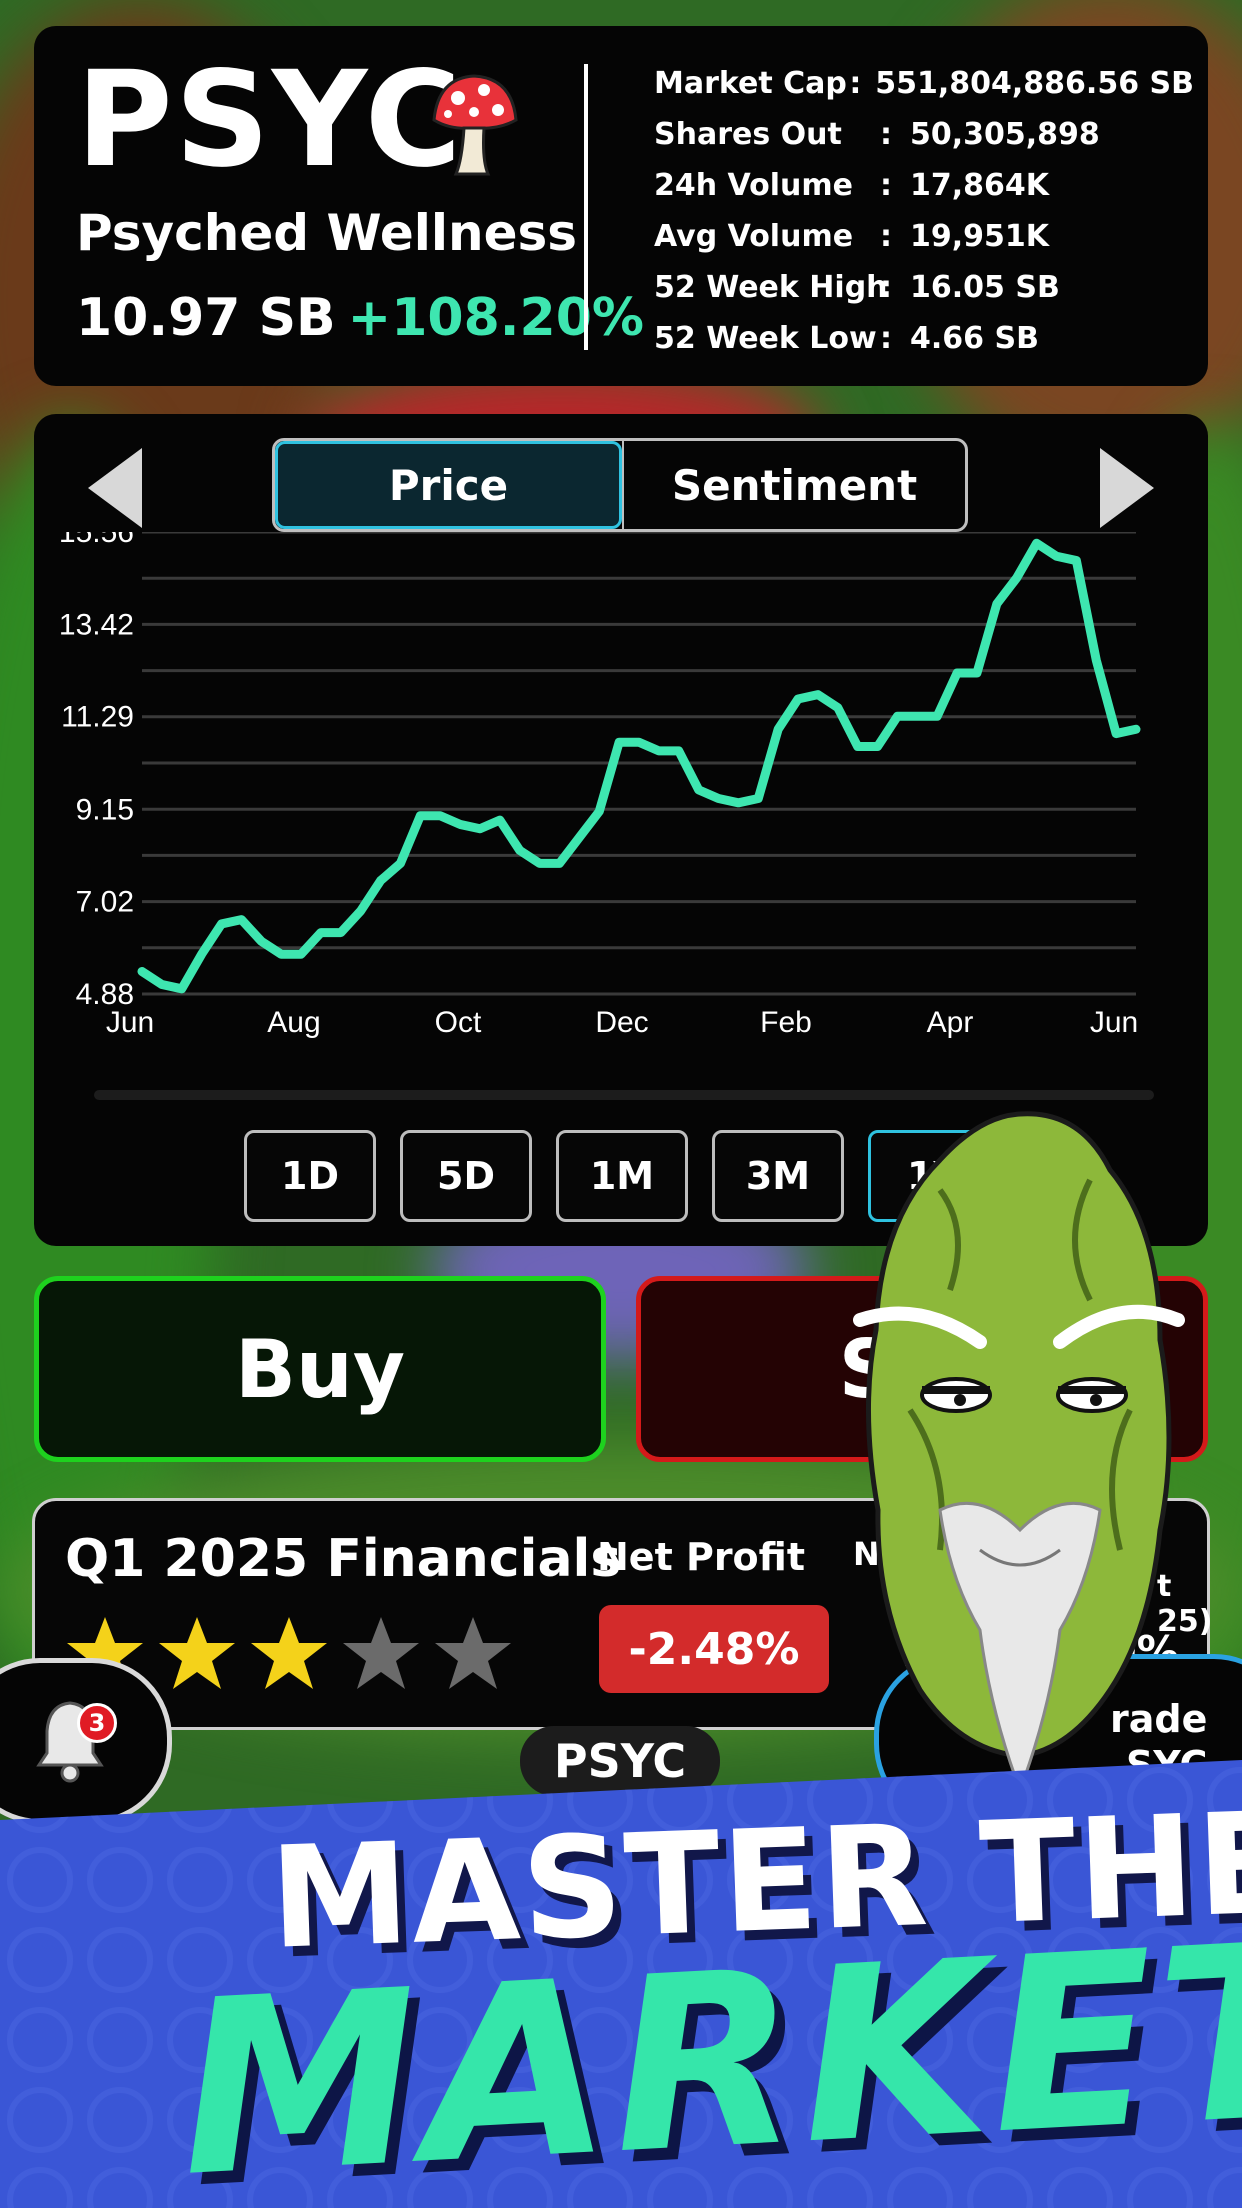 The height and width of the screenshot is (2208, 1242). Describe the element at coordinates (105, 809) in the screenshot. I see `y-tick-label: 9.15` at that location.